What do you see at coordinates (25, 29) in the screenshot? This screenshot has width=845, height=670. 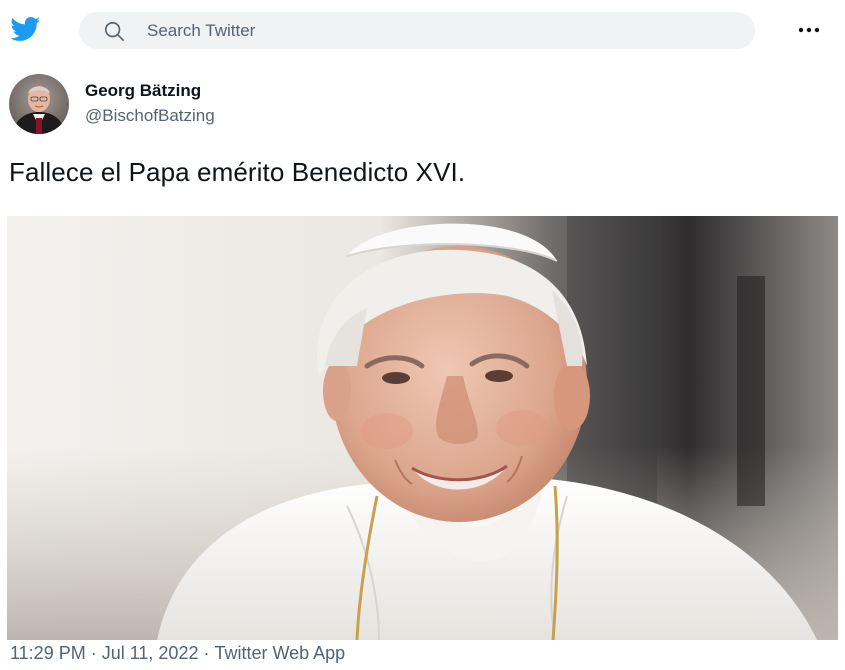 I see `twitter-bird-icon` at bounding box center [25, 29].